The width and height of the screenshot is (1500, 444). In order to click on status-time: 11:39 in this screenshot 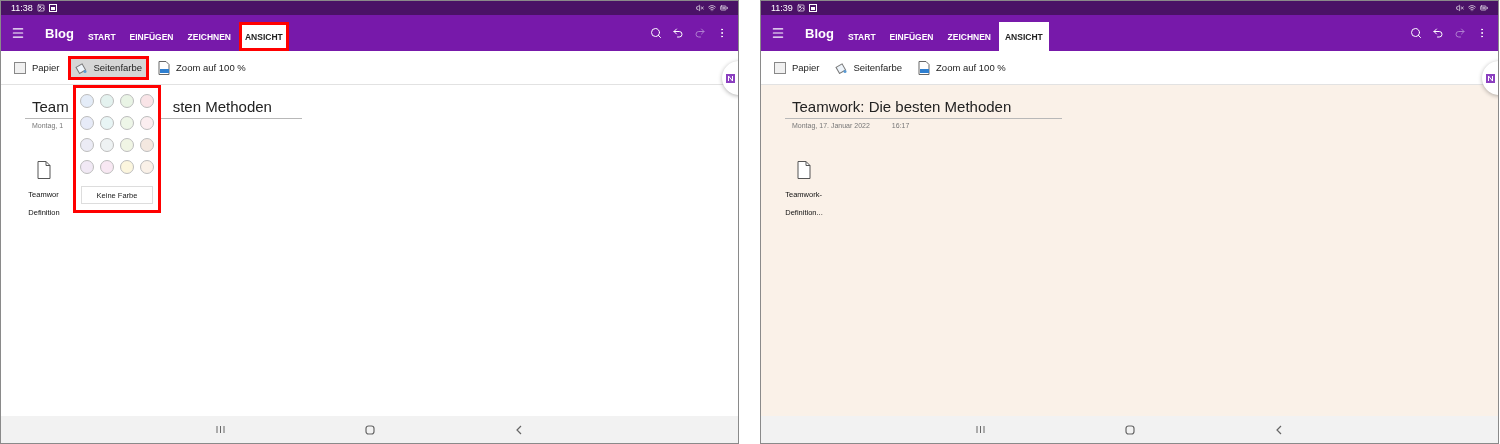, I will do `click(782, 8)`.